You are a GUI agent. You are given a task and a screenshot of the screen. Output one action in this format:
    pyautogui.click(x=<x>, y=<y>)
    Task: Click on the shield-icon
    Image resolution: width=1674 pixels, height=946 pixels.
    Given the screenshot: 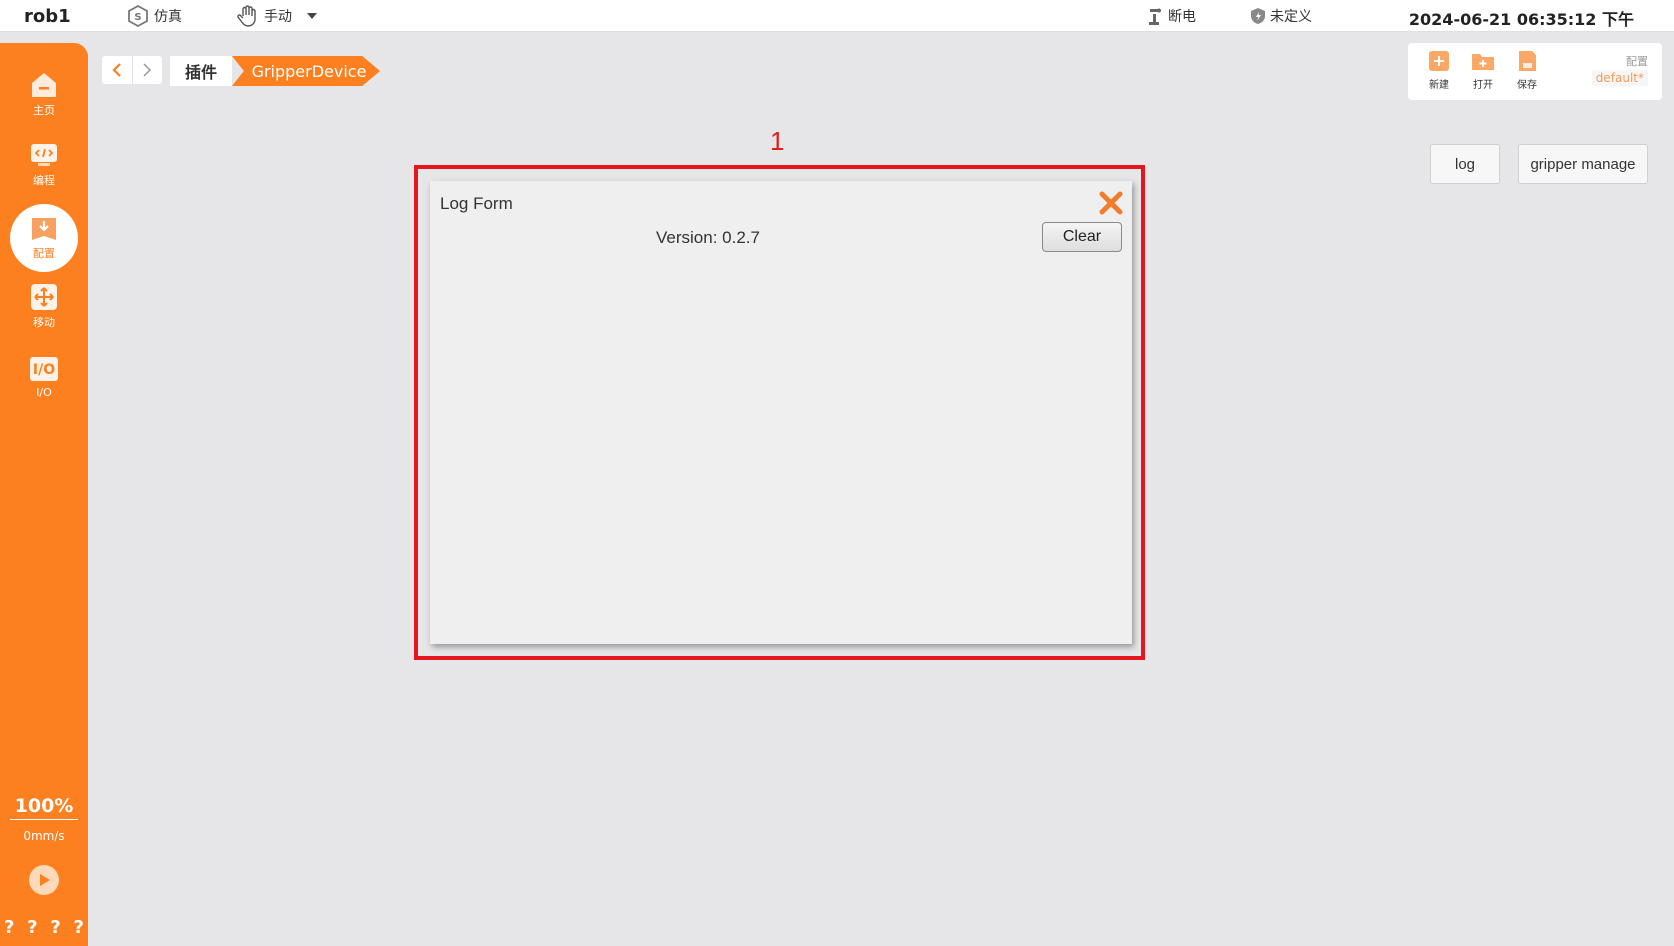 What is the action you would take?
    pyautogui.click(x=1258, y=16)
    